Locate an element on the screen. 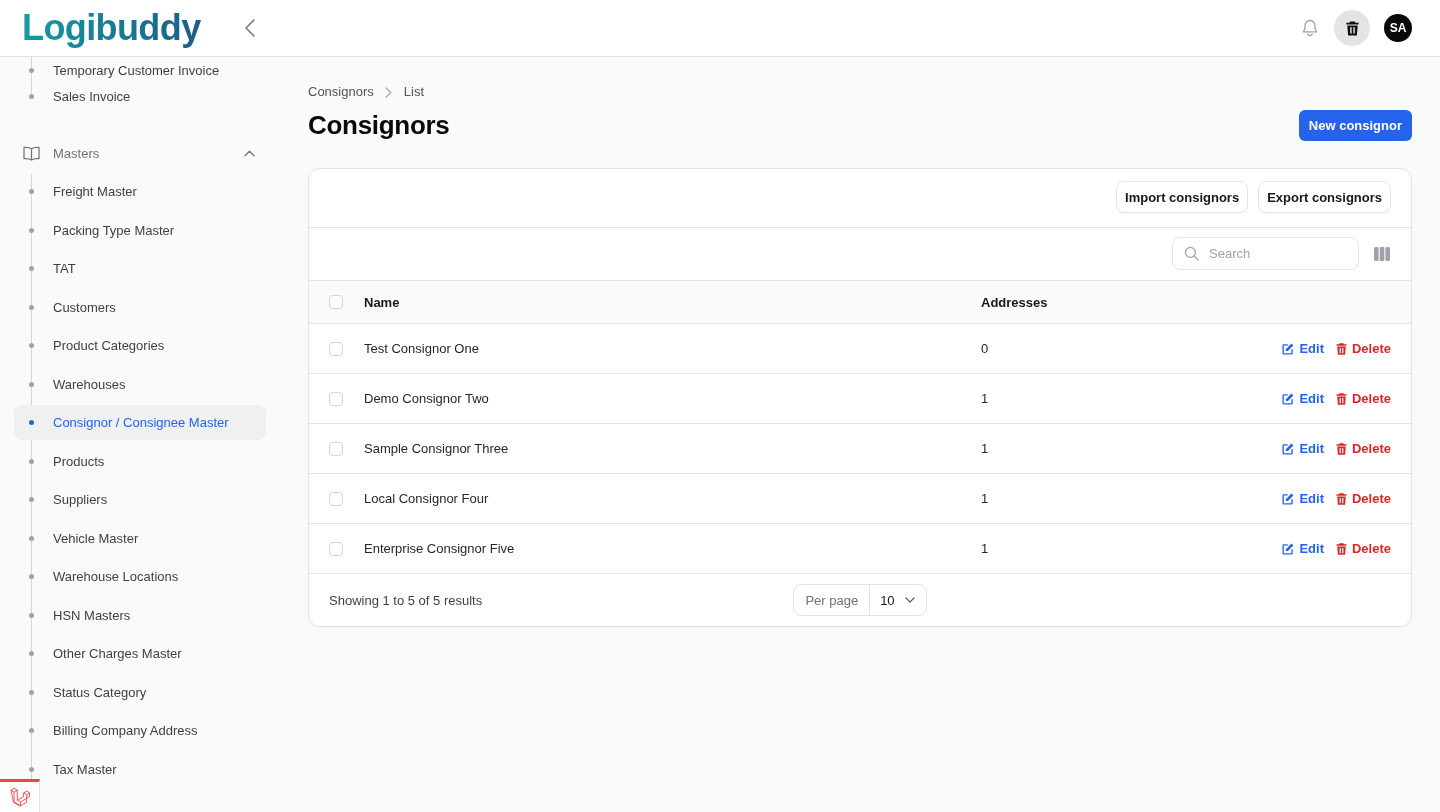  sidebar-item: HSN Masters is located at coordinates (140, 615).